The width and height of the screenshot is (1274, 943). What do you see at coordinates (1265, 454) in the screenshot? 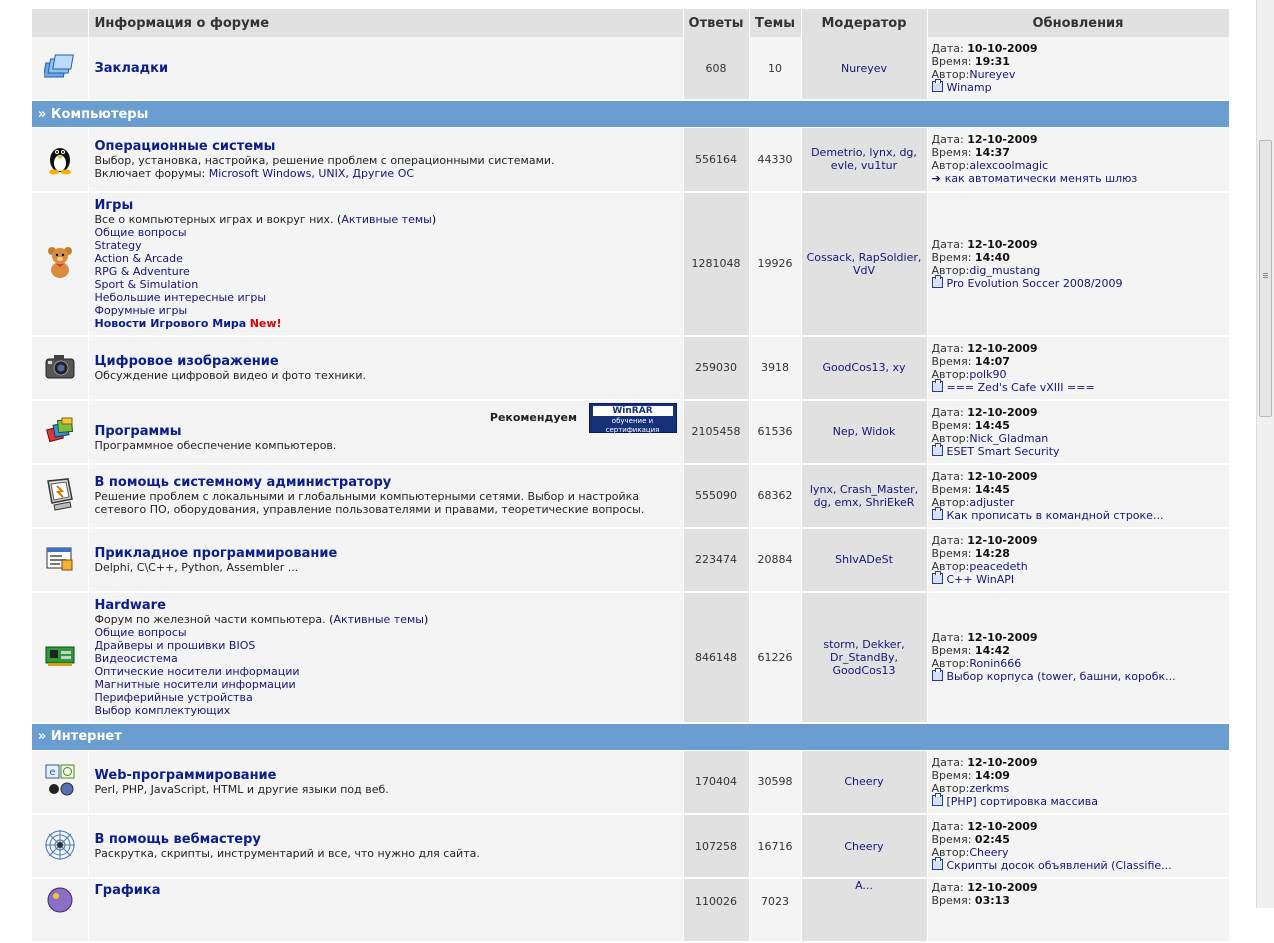
I see `vertical-scrollbar` at bounding box center [1265, 454].